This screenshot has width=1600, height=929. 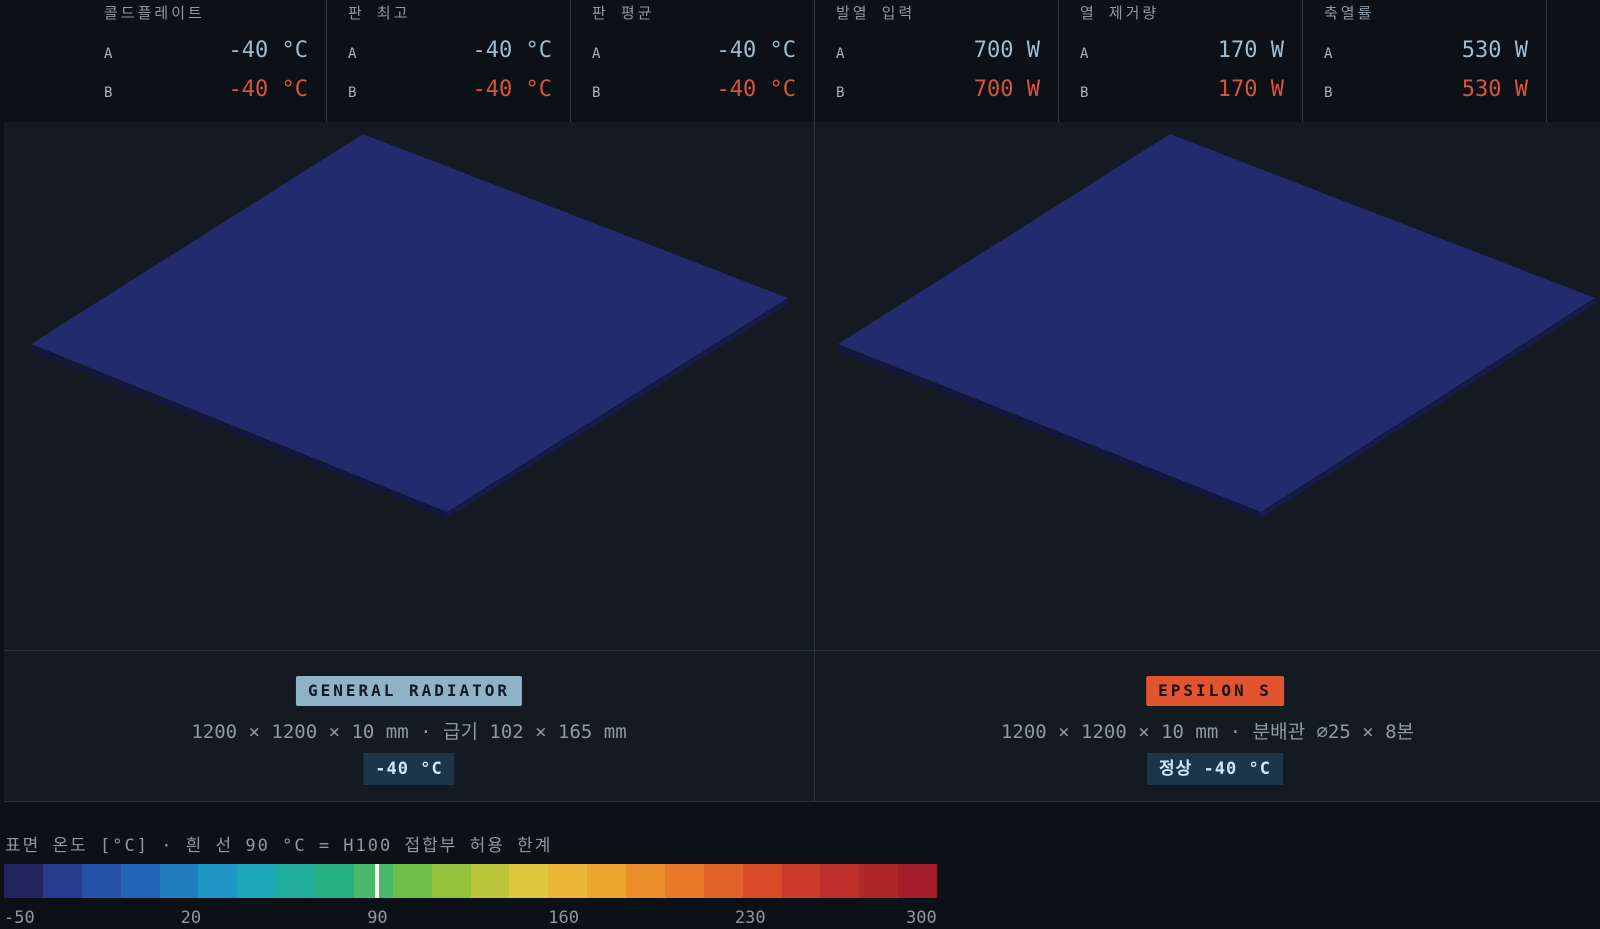 What do you see at coordinates (1182, 92) in the screenshot?
I see `stat-row-b: B 170 W` at bounding box center [1182, 92].